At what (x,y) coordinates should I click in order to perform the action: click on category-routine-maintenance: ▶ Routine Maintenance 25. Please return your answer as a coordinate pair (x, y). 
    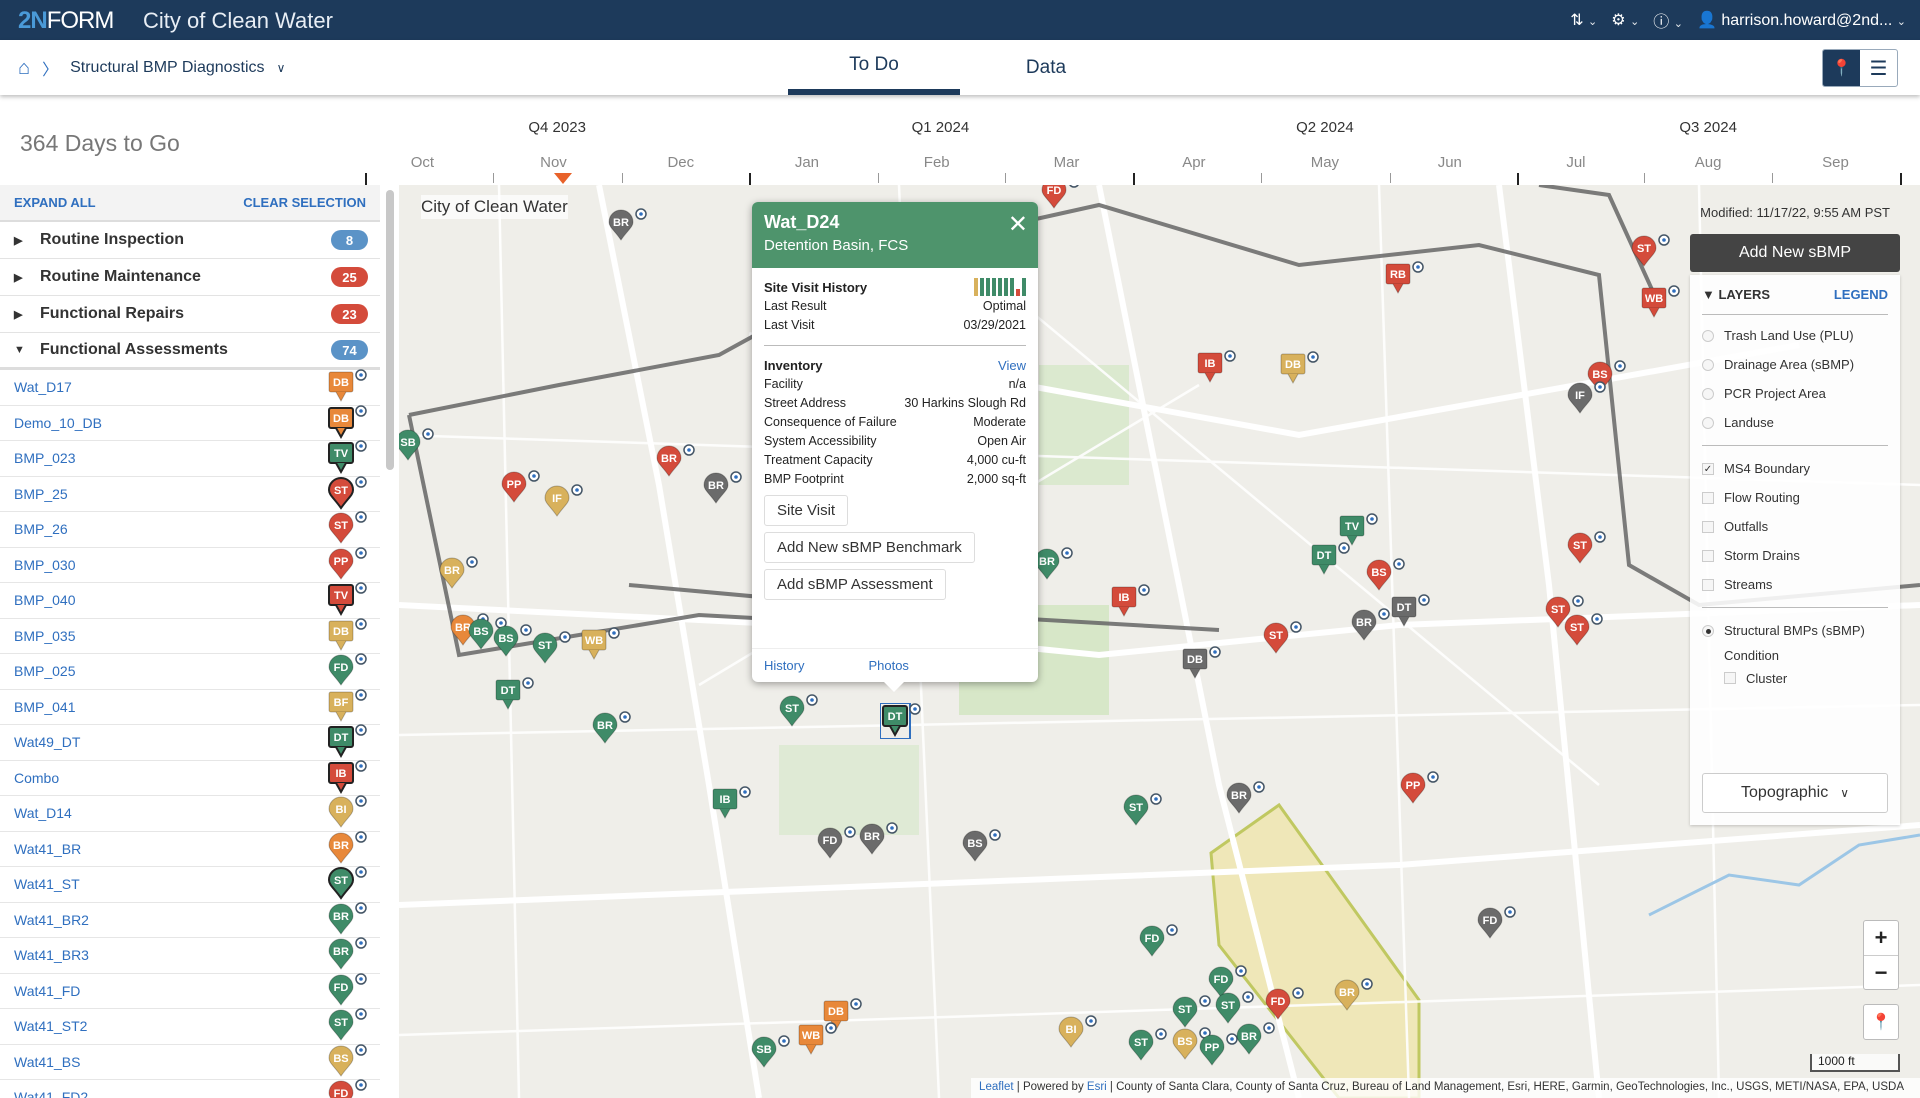
    Looking at the image, I should click on (190, 277).